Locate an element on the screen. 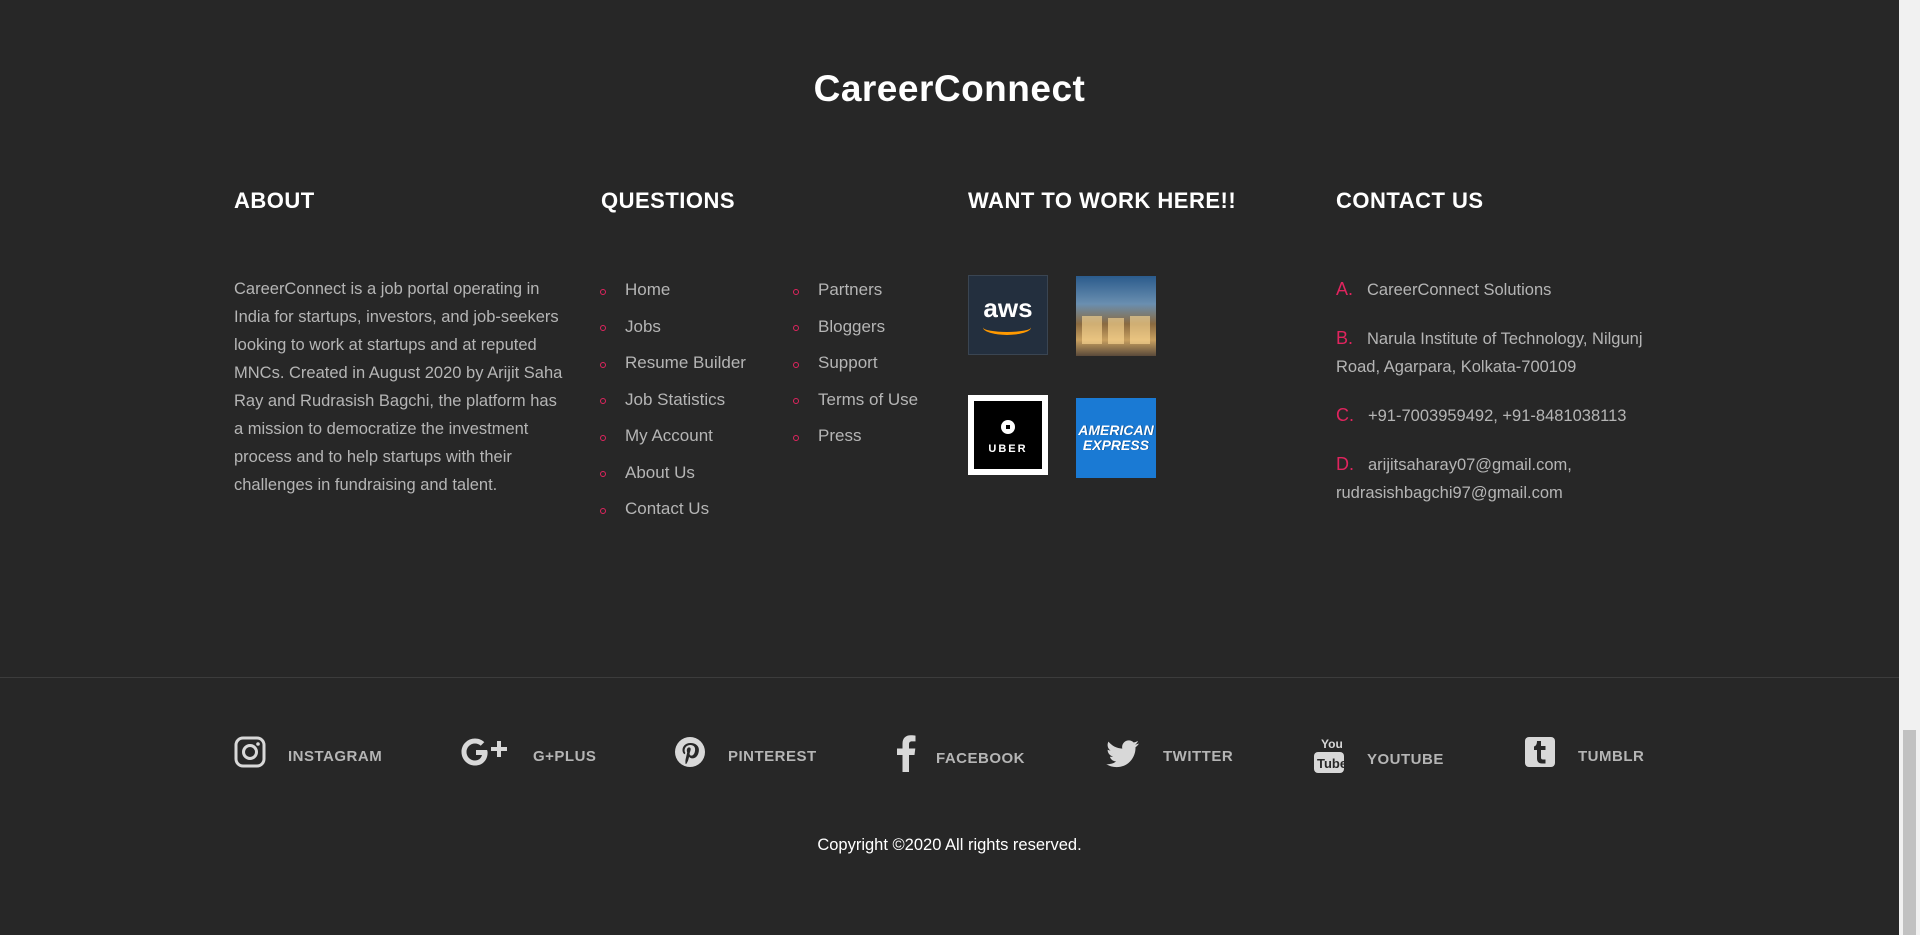 Image resolution: width=1920 pixels, height=935 pixels. social-label: YOUTUBE is located at coordinates (1405, 759).